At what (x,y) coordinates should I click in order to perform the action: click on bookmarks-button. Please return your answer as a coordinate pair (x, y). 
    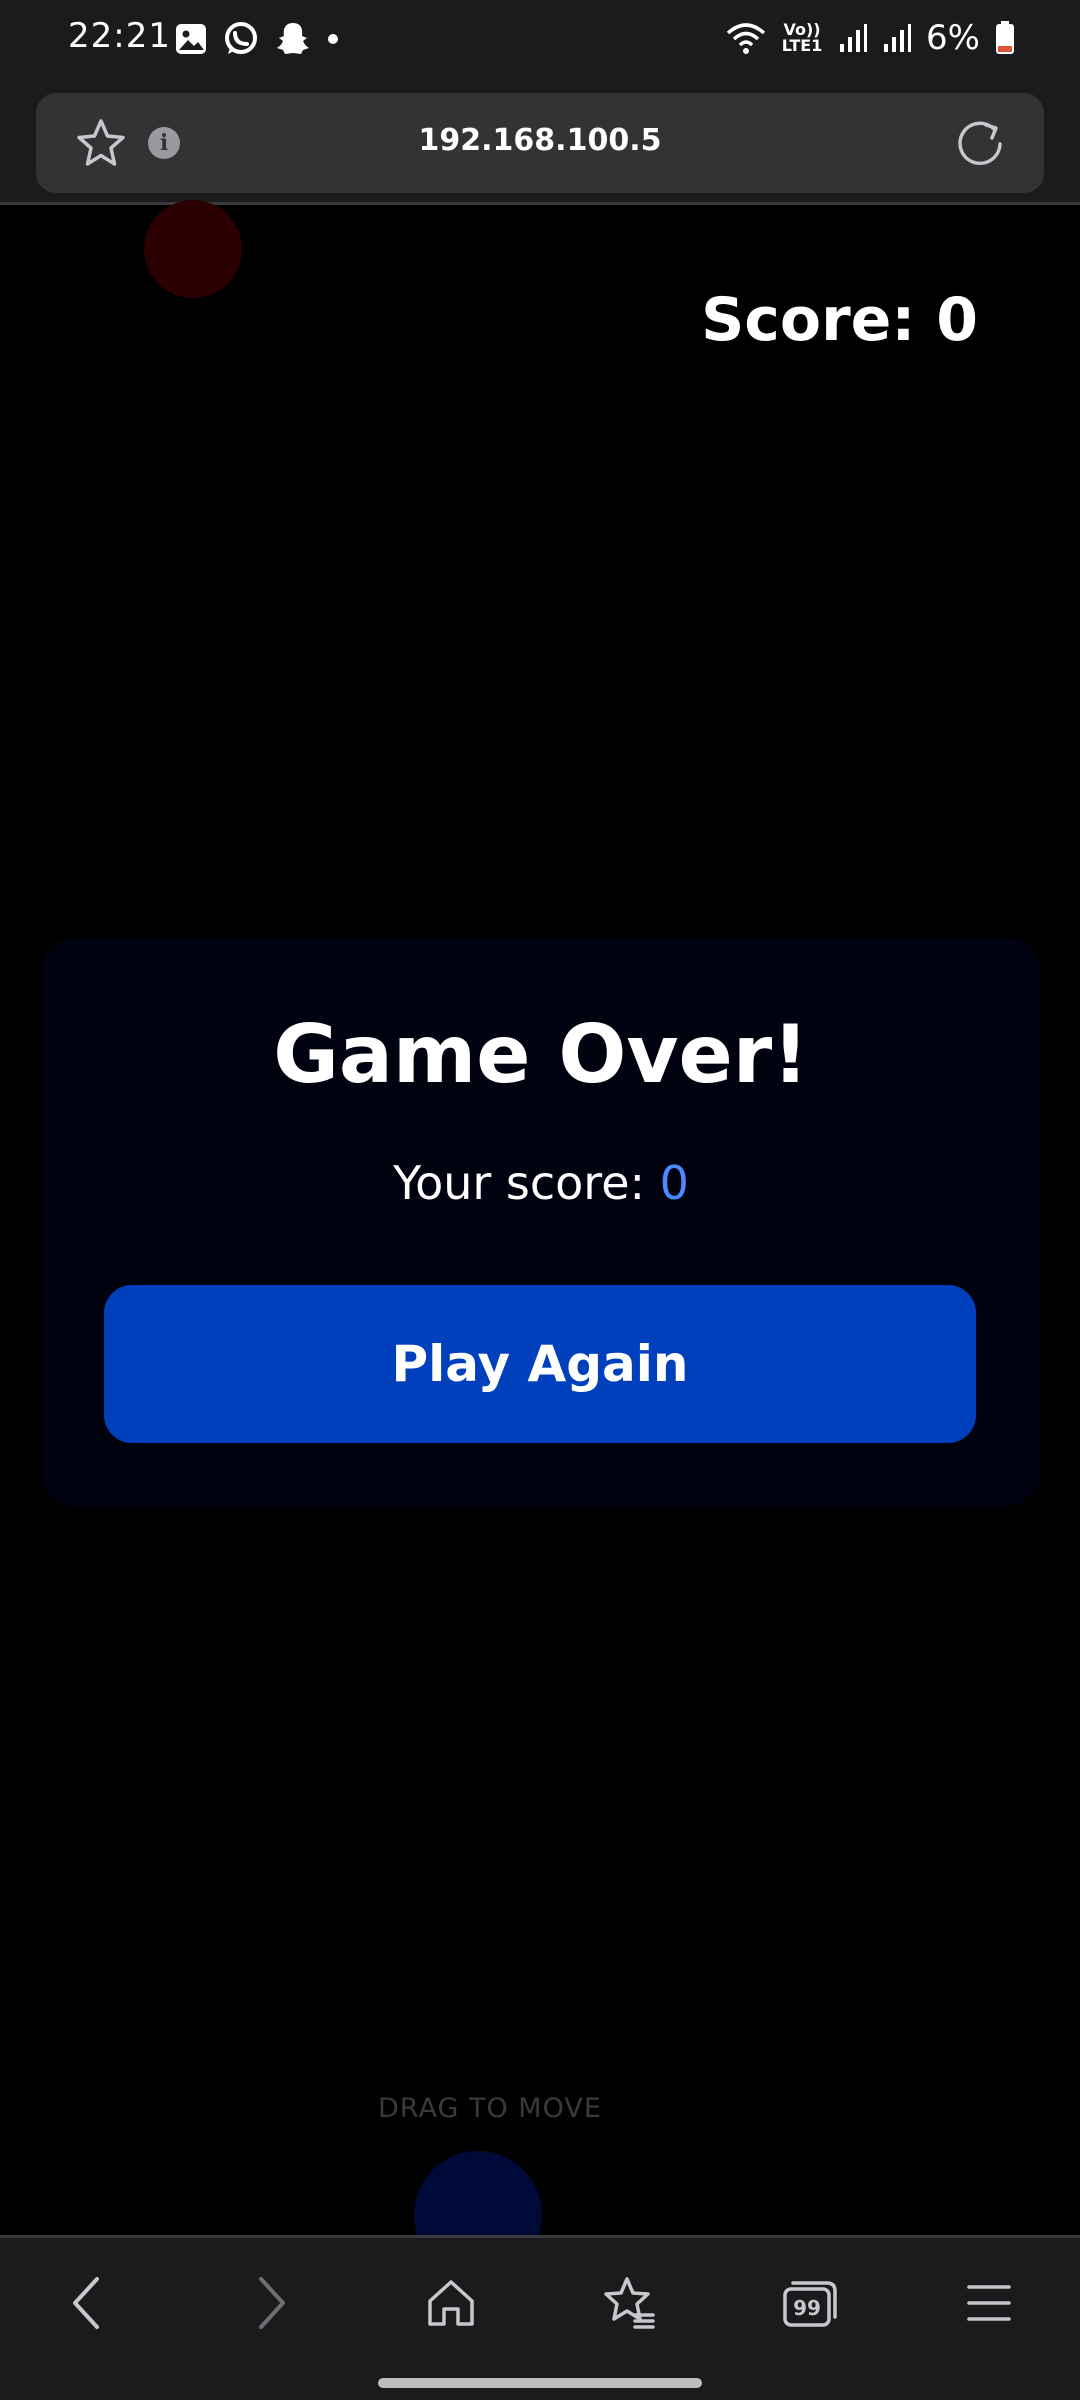
    Looking at the image, I should click on (629, 2303).